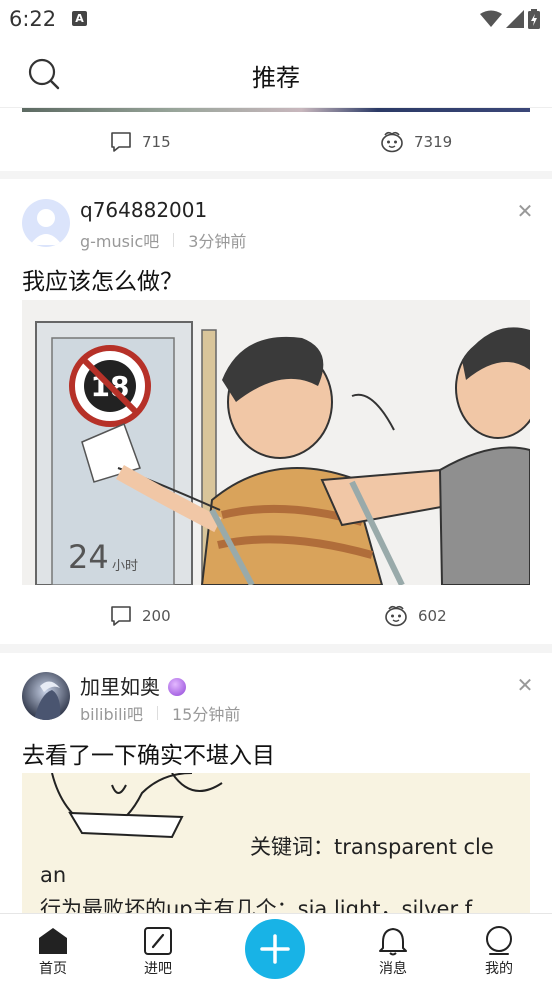 The image size is (552, 983). I want to click on post-time: 3分钟前, so click(217, 241).